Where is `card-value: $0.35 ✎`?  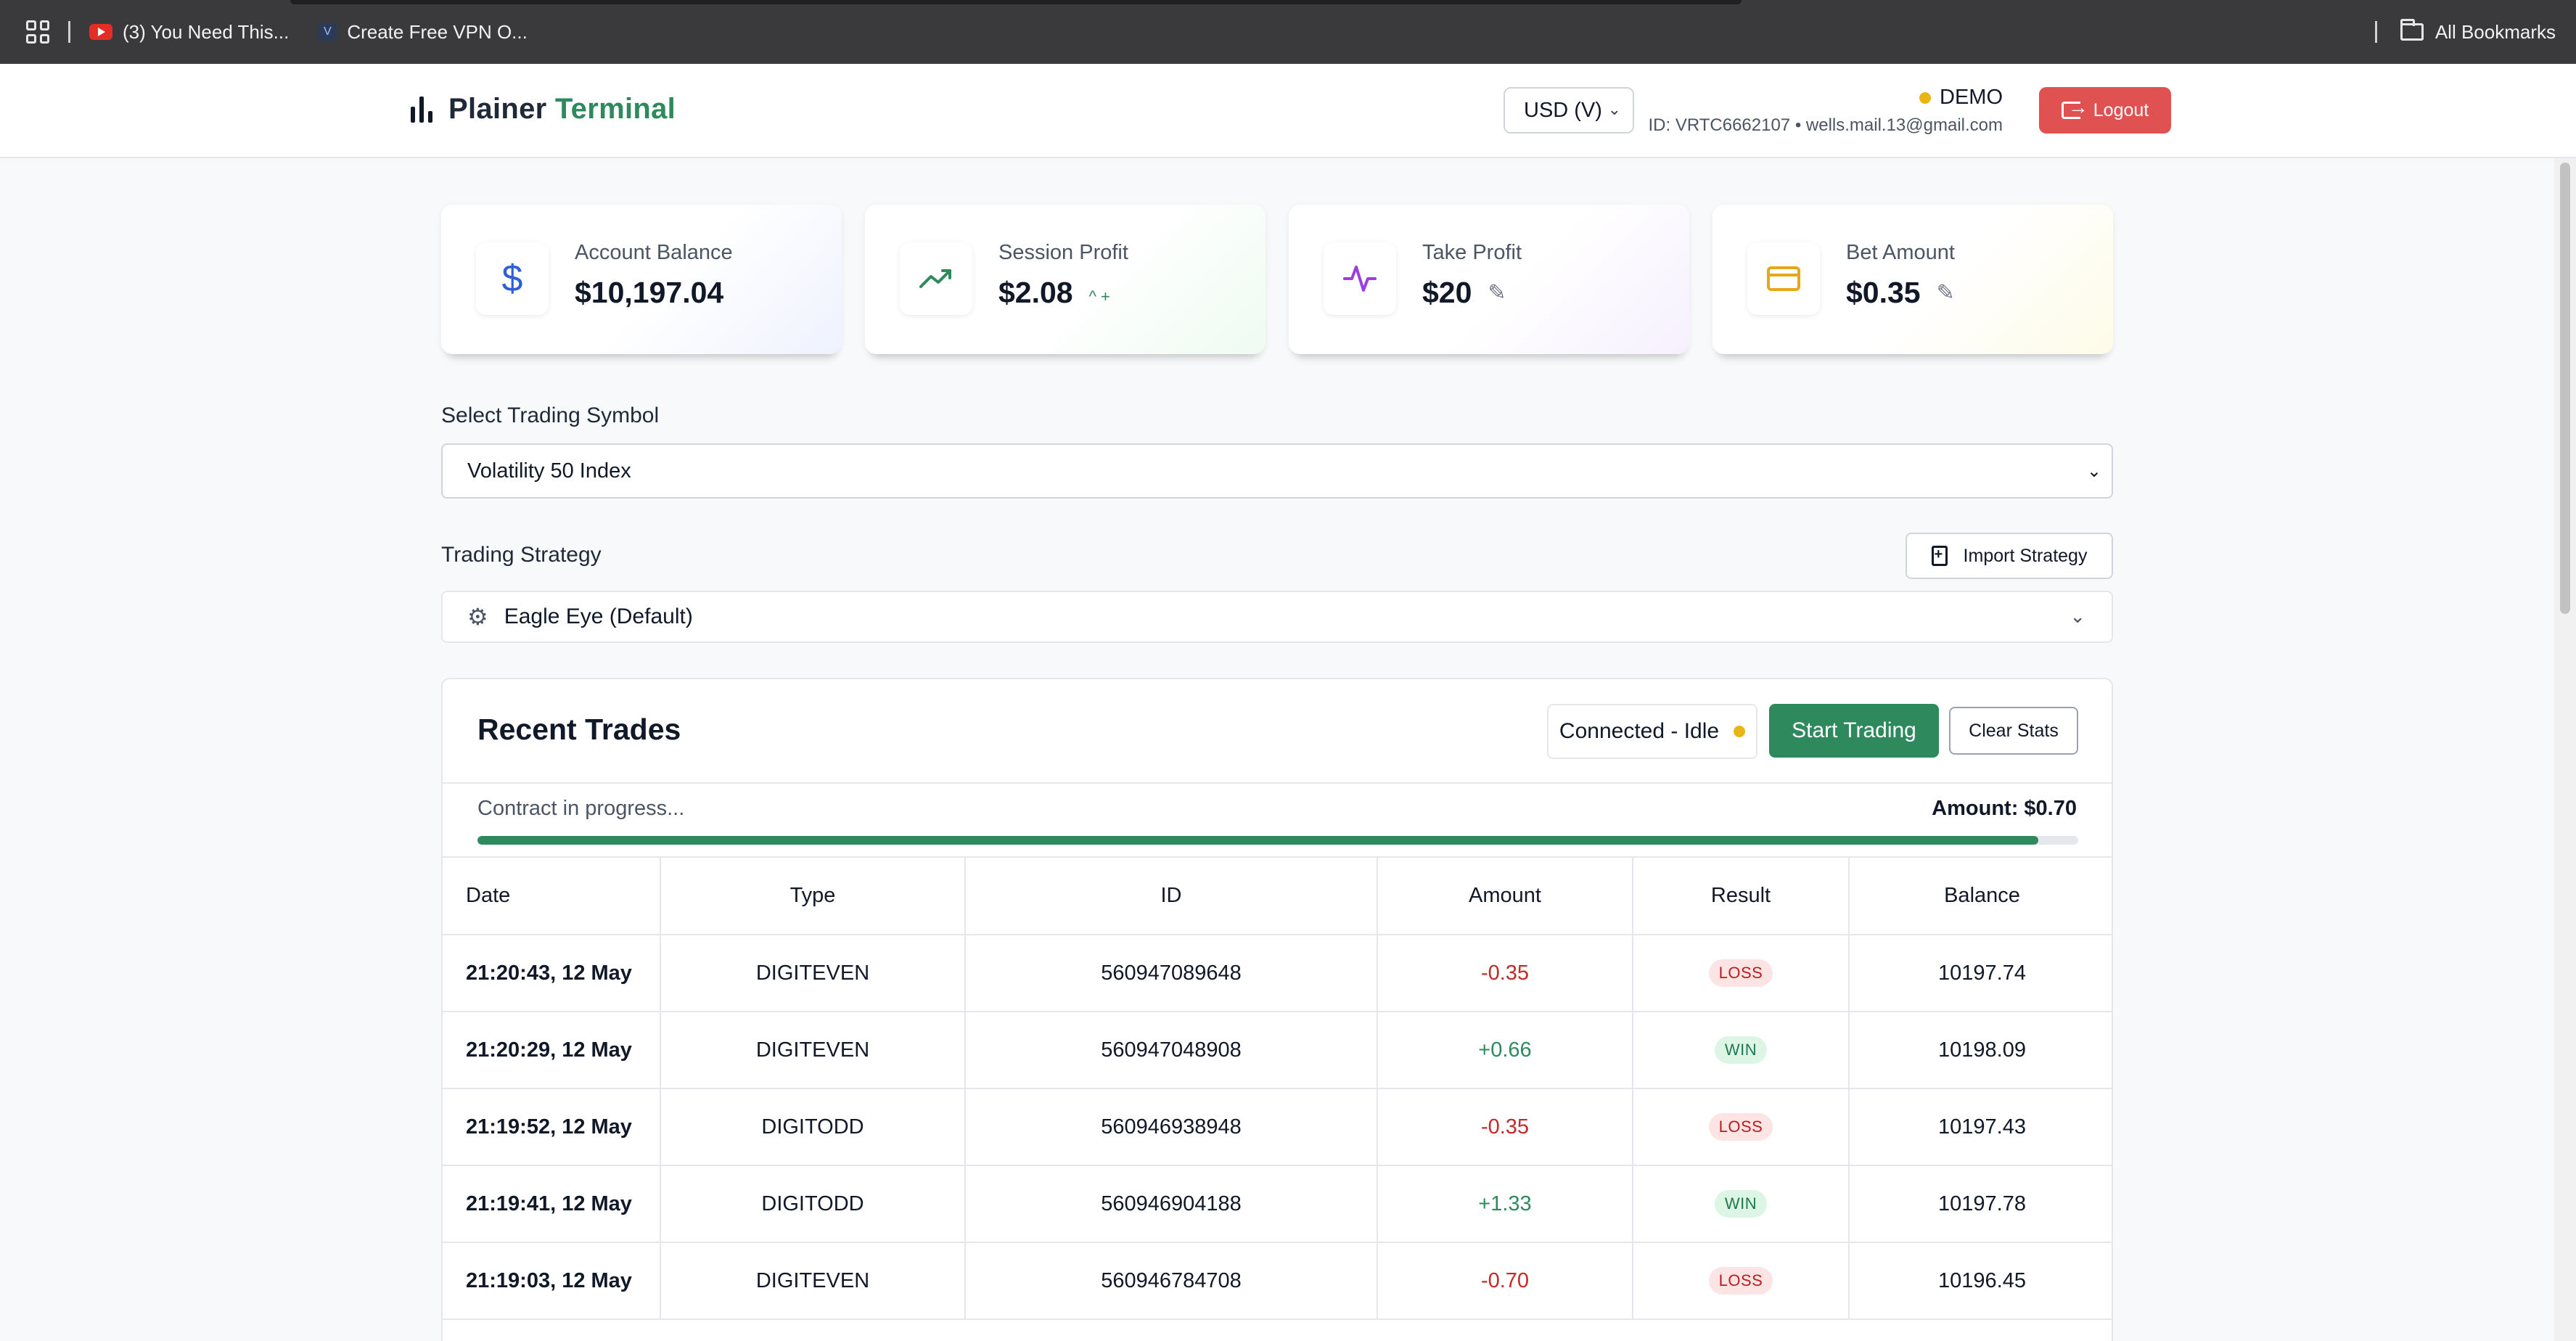 card-value: $0.35 ✎ is located at coordinates (1900, 293).